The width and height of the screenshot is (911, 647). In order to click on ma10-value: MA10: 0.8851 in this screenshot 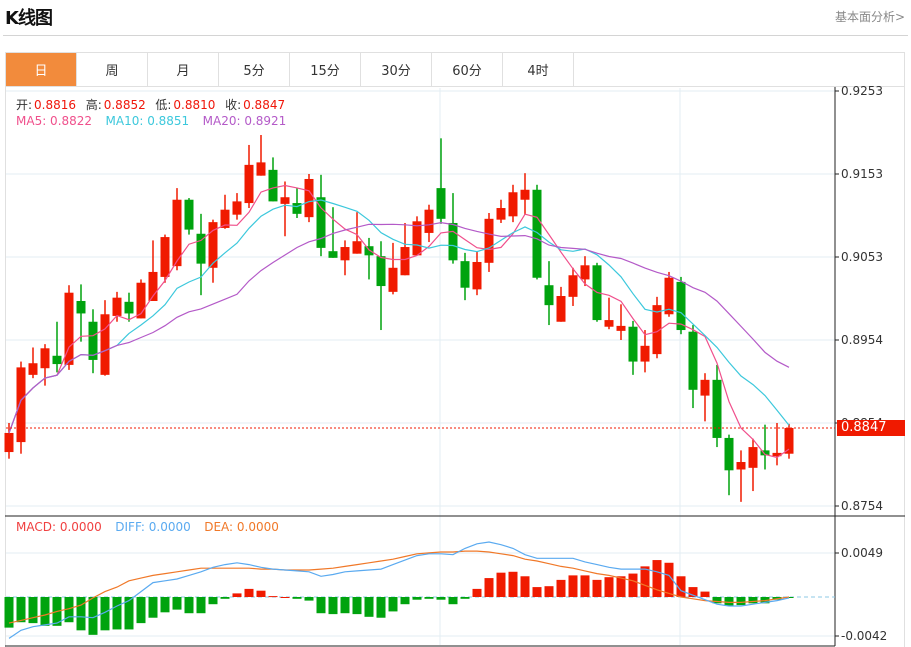, I will do `click(147, 121)`.